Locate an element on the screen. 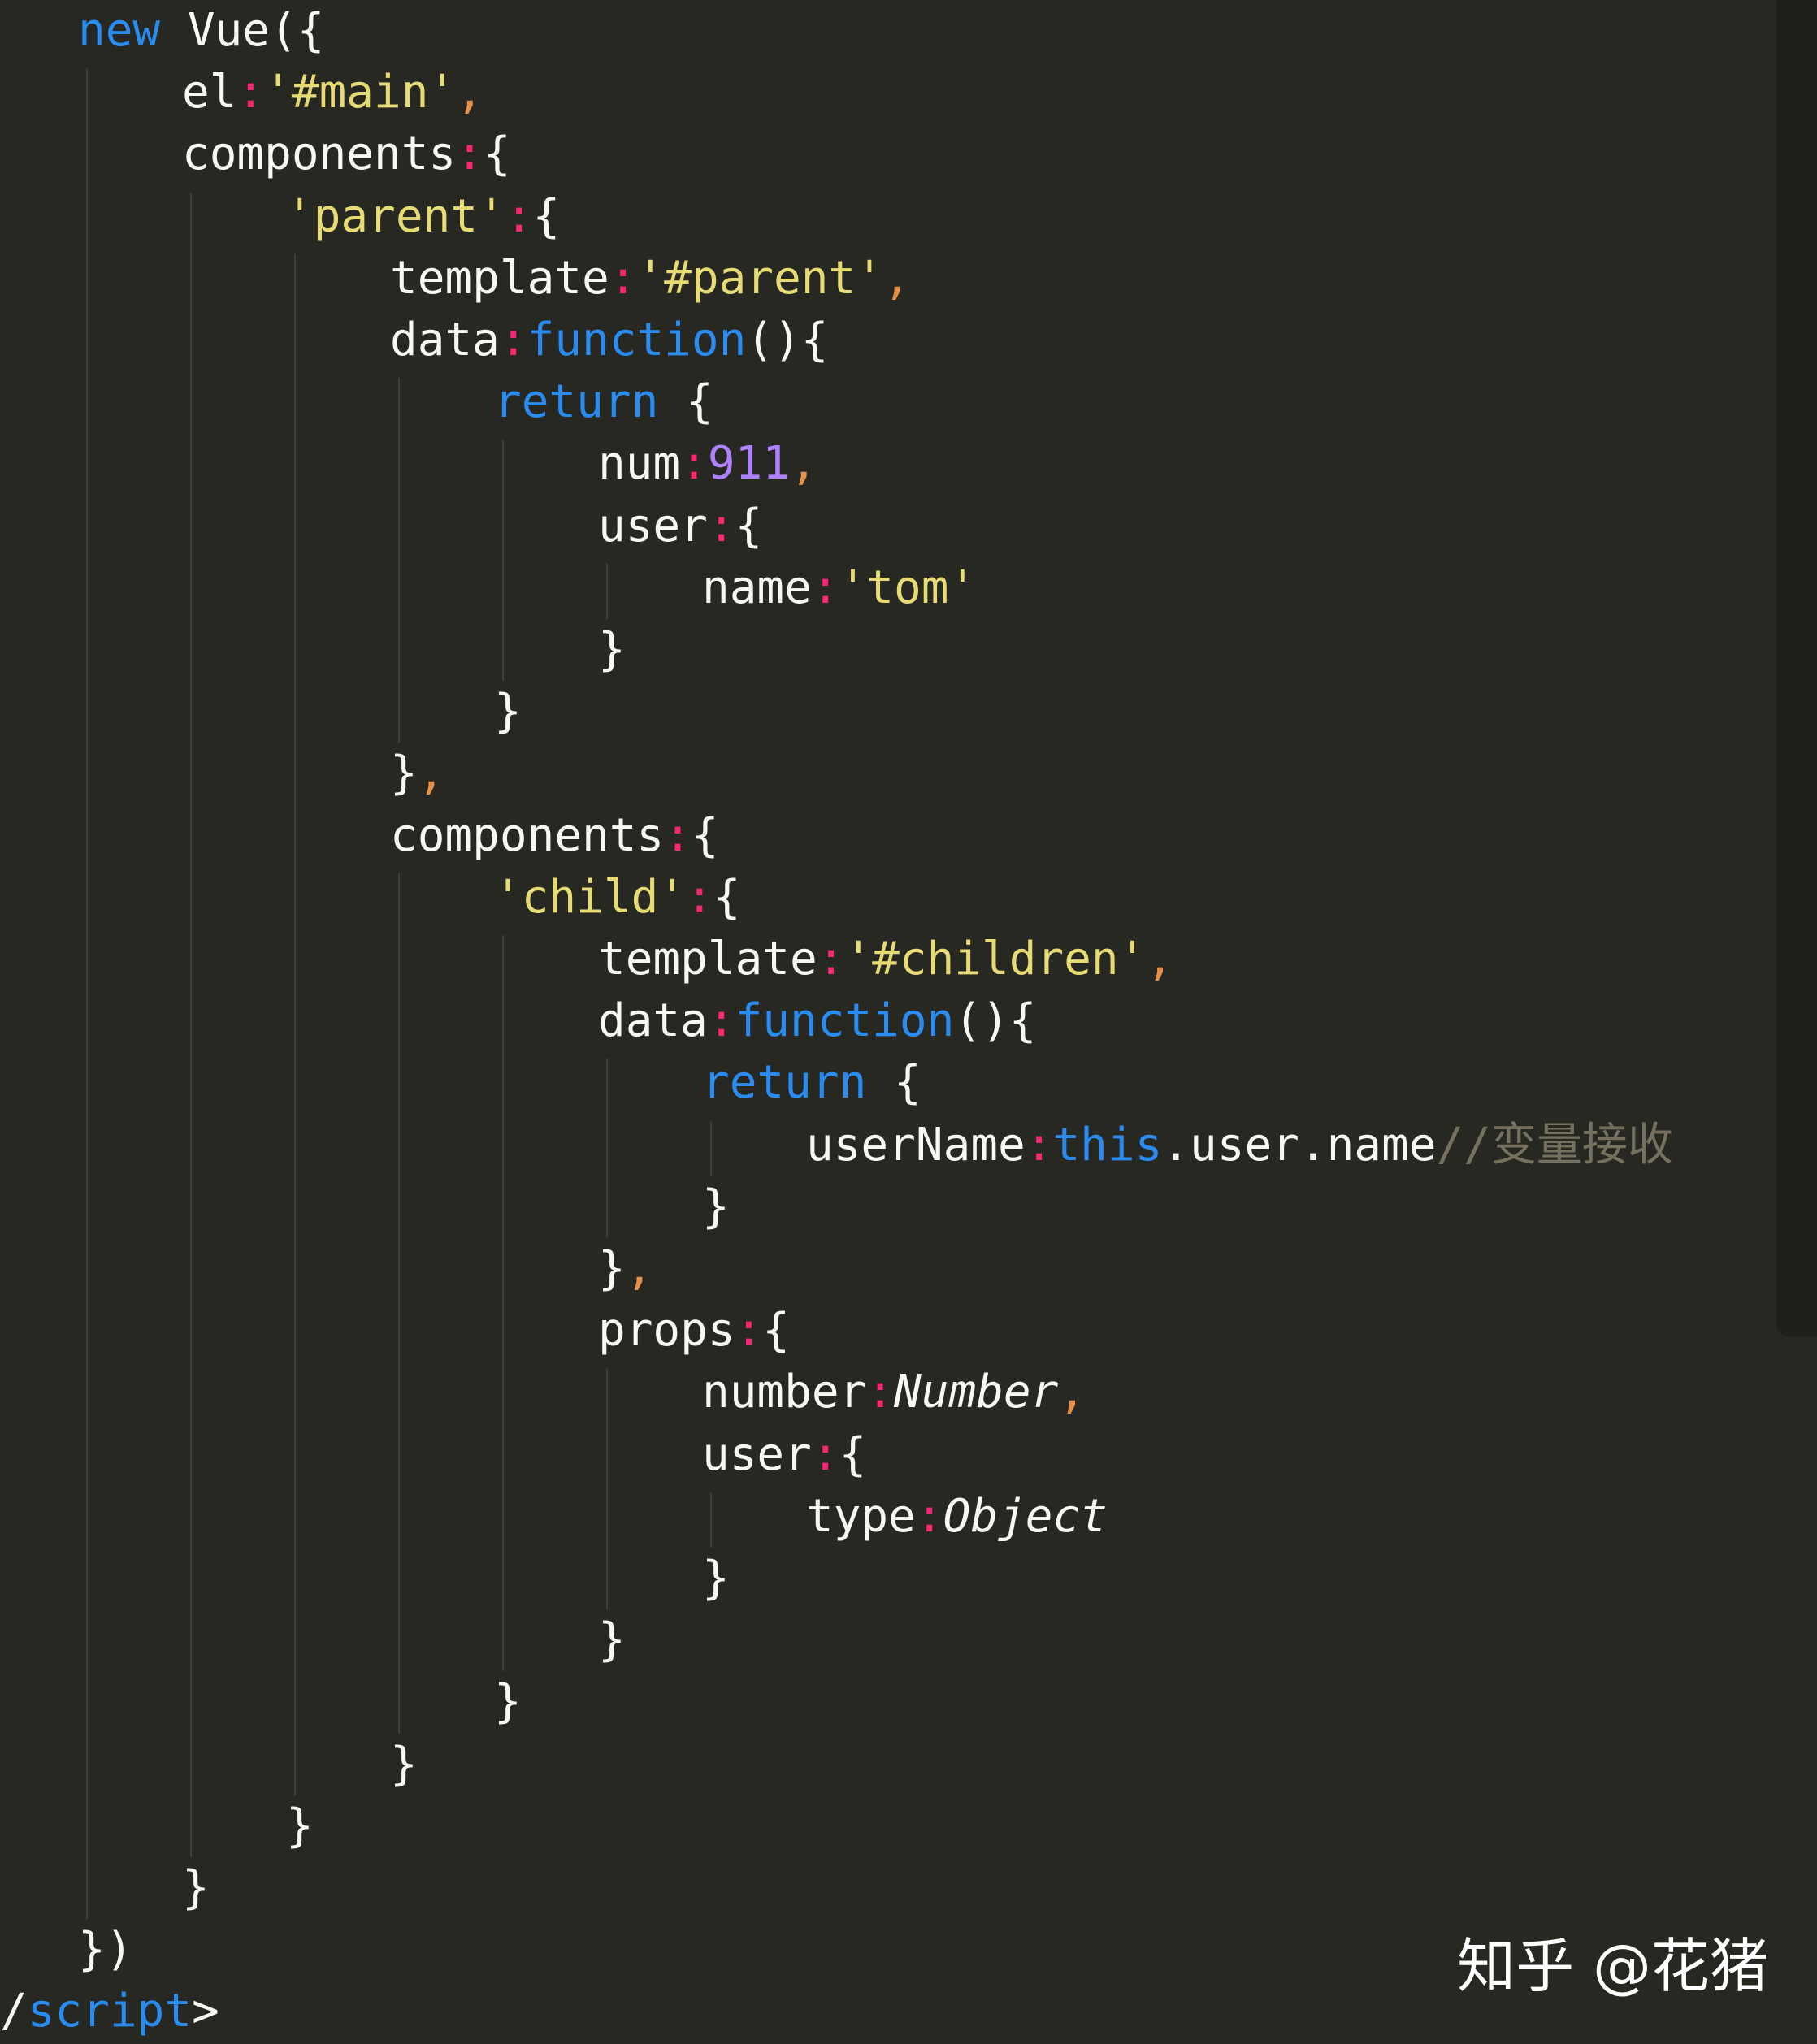  code-token-plain: template is located at coordinates (707, 959).